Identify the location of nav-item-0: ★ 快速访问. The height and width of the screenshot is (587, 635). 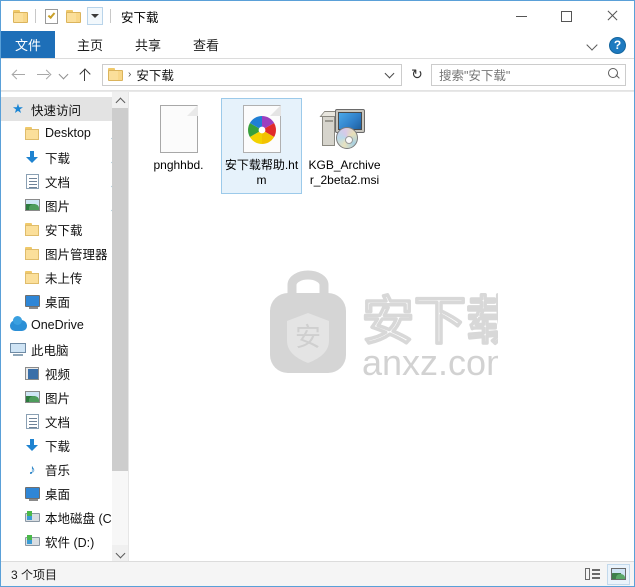
(64, 109).